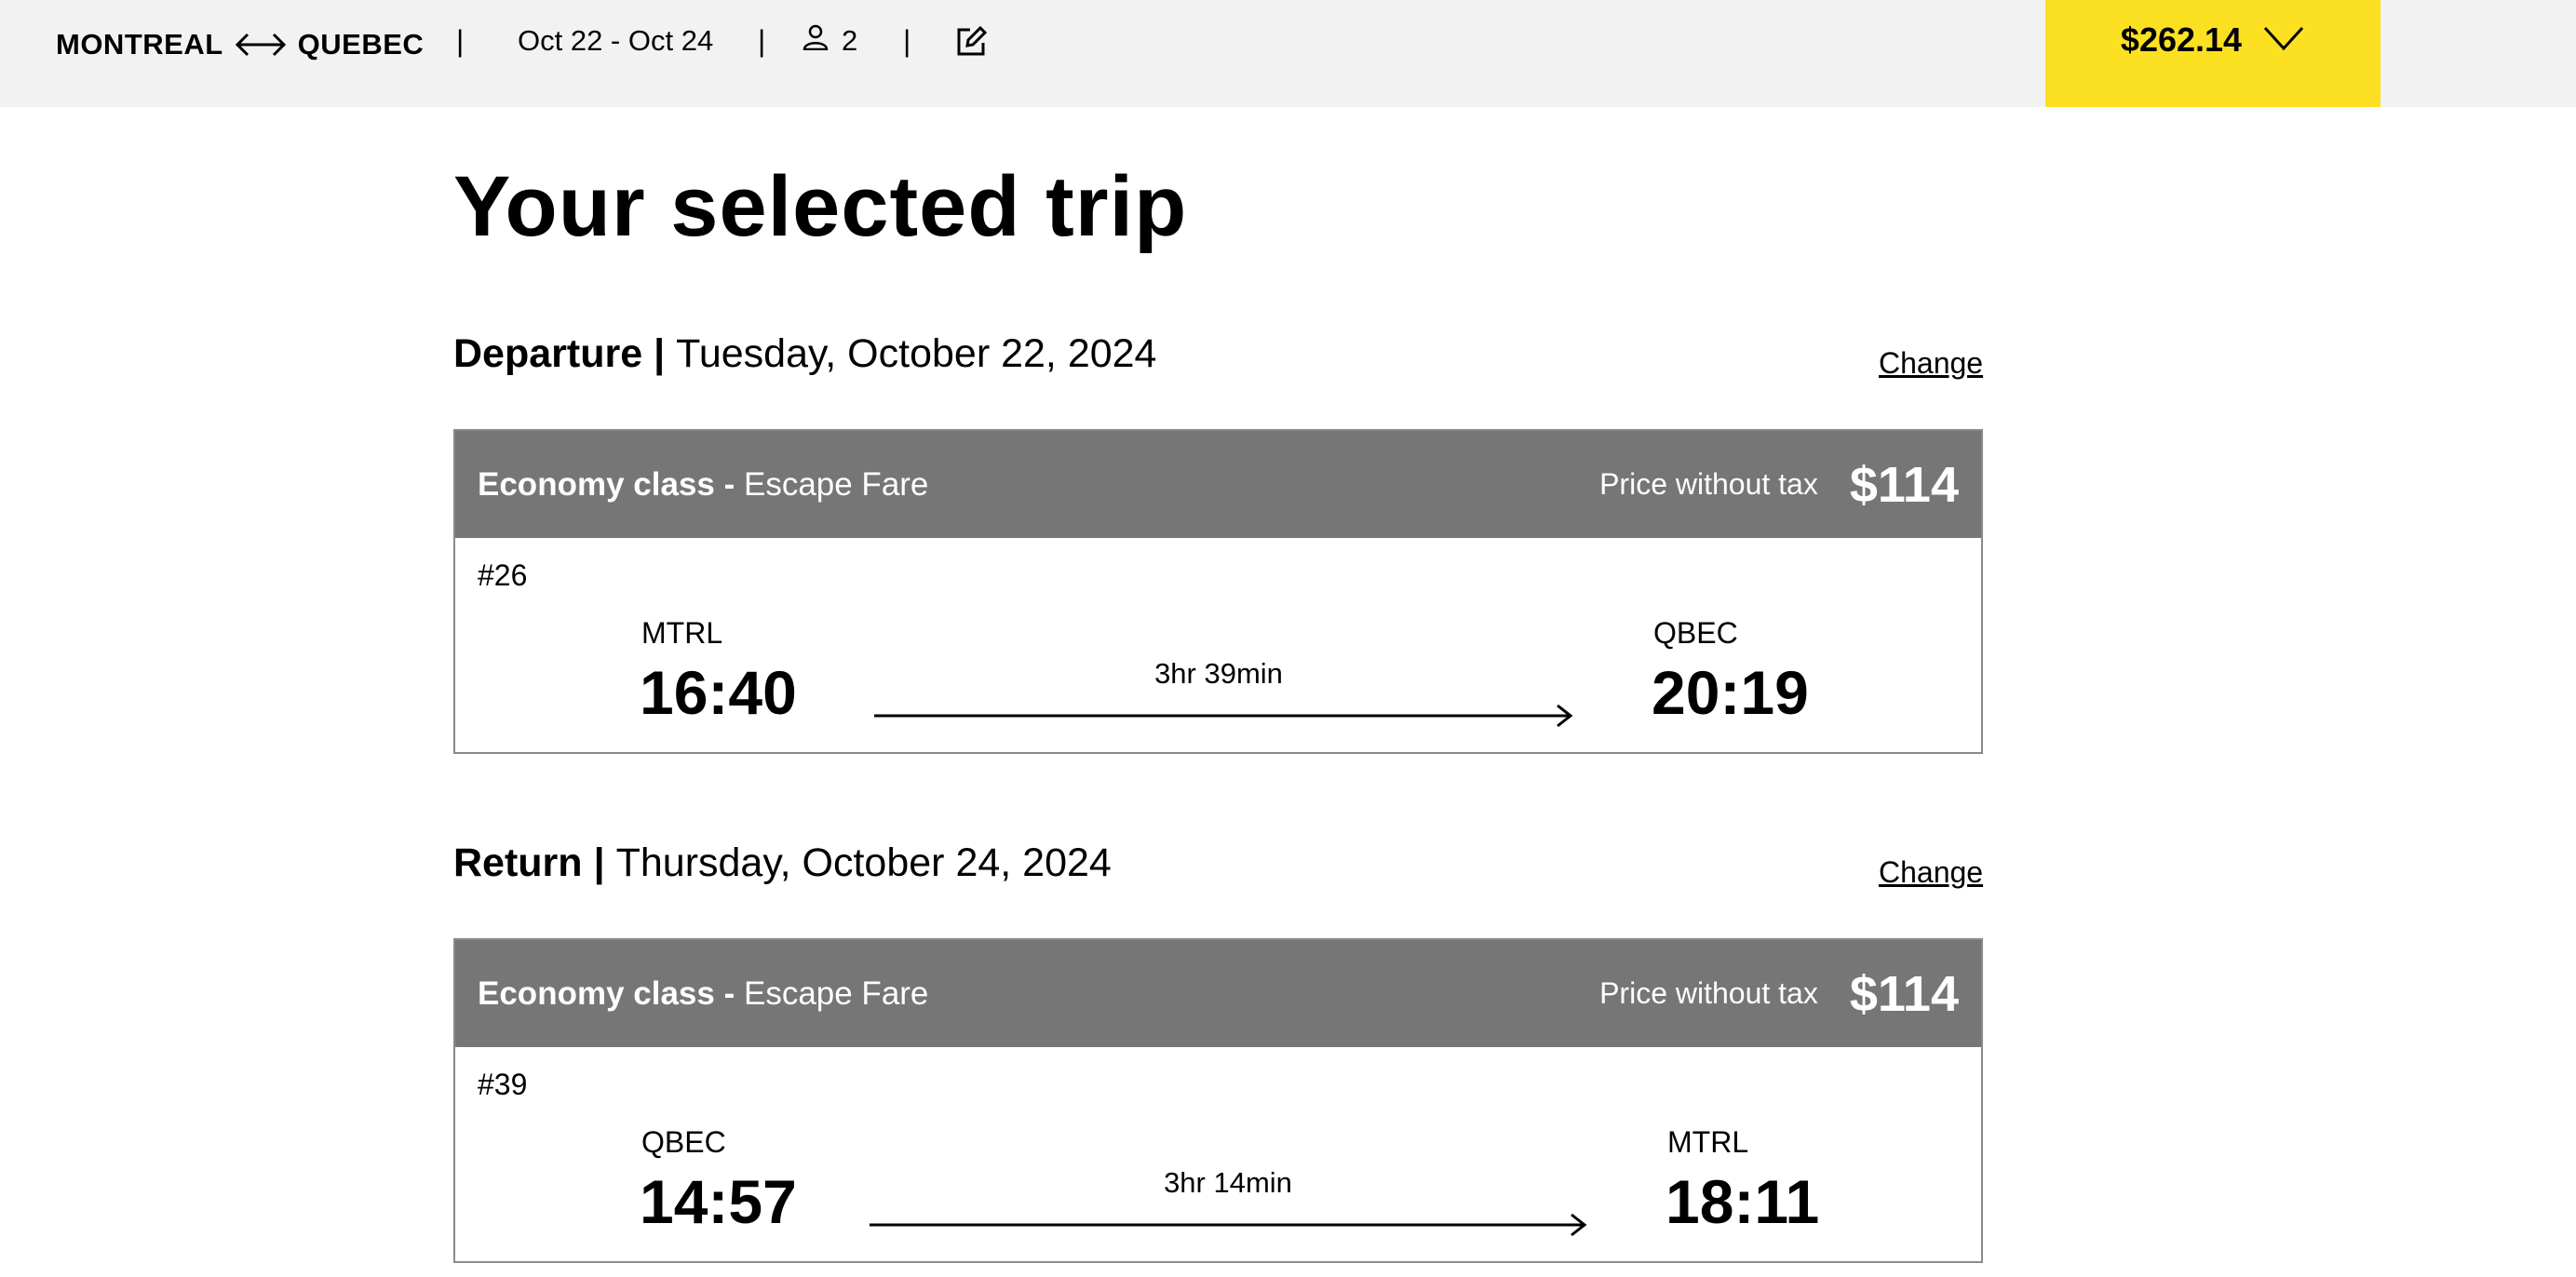 The image size is (2576, 1277). What do you see at coordinates (1228, 1182) in the screenshot?
I see `trip-duration: 3hr 14min` at bounding box center [1228, 1182].